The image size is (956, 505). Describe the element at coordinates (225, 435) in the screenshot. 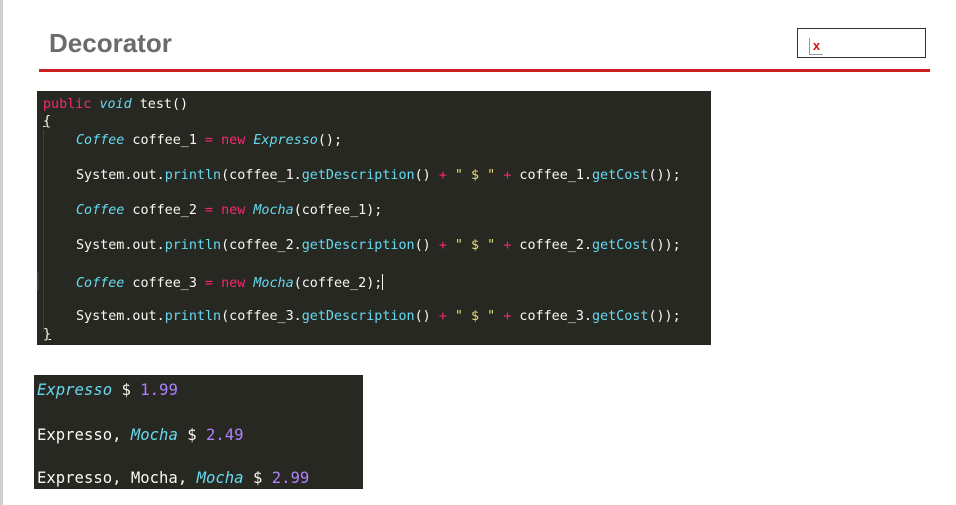

I see `output-price: 2.49` at that location.